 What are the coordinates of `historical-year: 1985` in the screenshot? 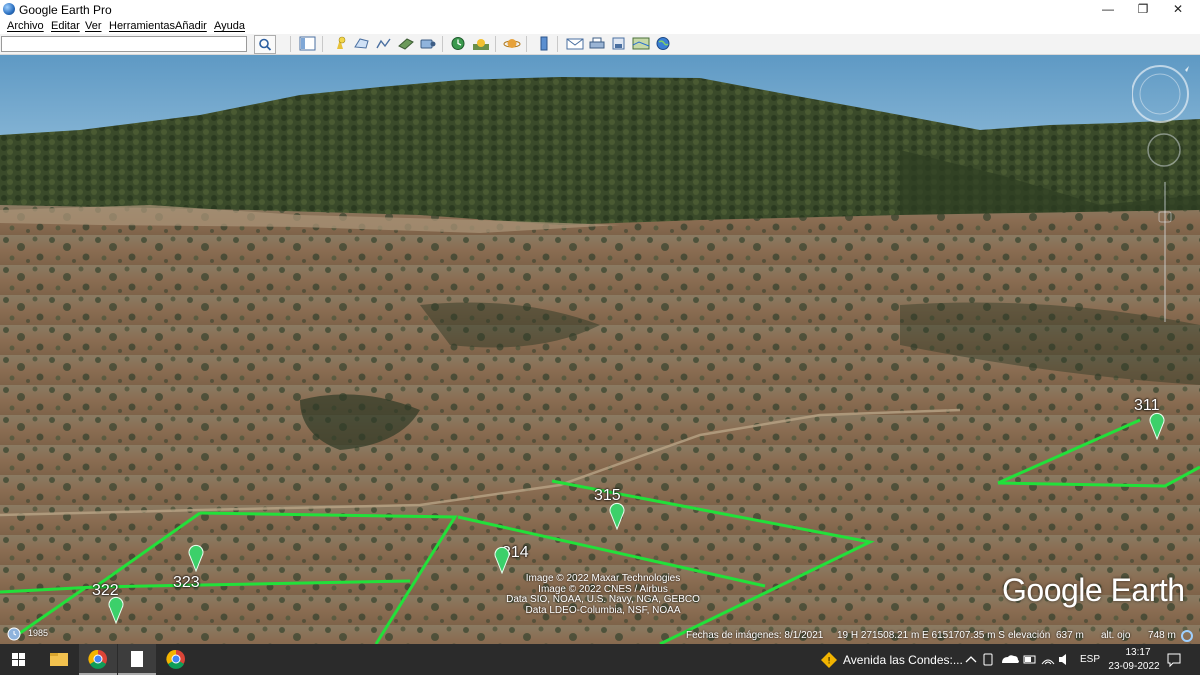 It's located at (38, 633).